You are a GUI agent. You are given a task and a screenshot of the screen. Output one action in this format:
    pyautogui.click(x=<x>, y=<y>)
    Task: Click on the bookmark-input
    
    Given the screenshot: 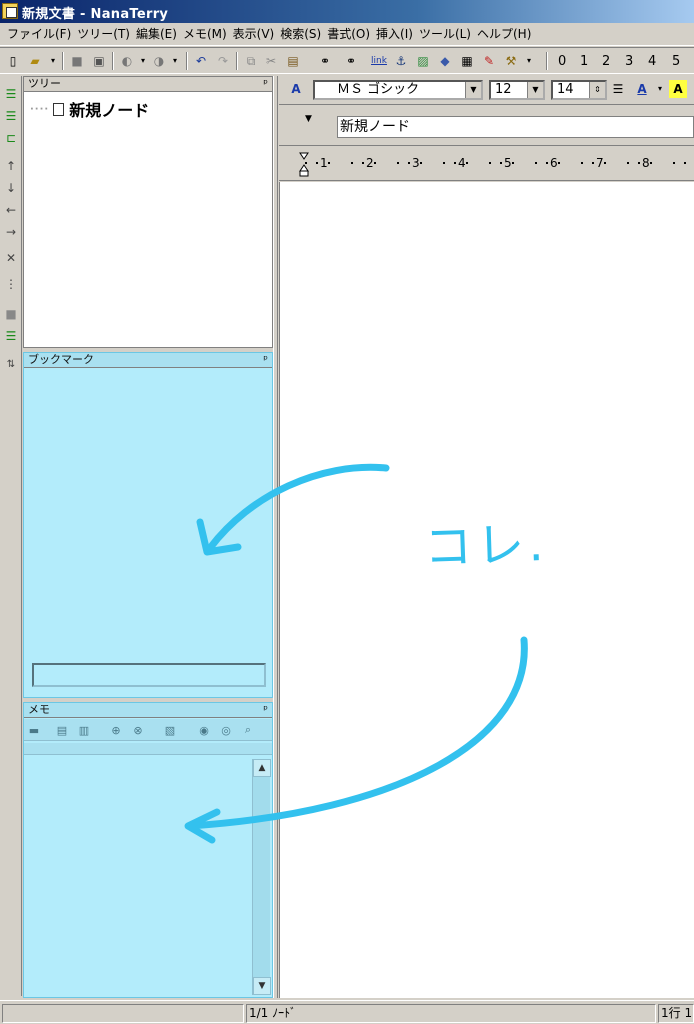 What is the action you would take?
    pyautogui.click(x=149, y=675)
    